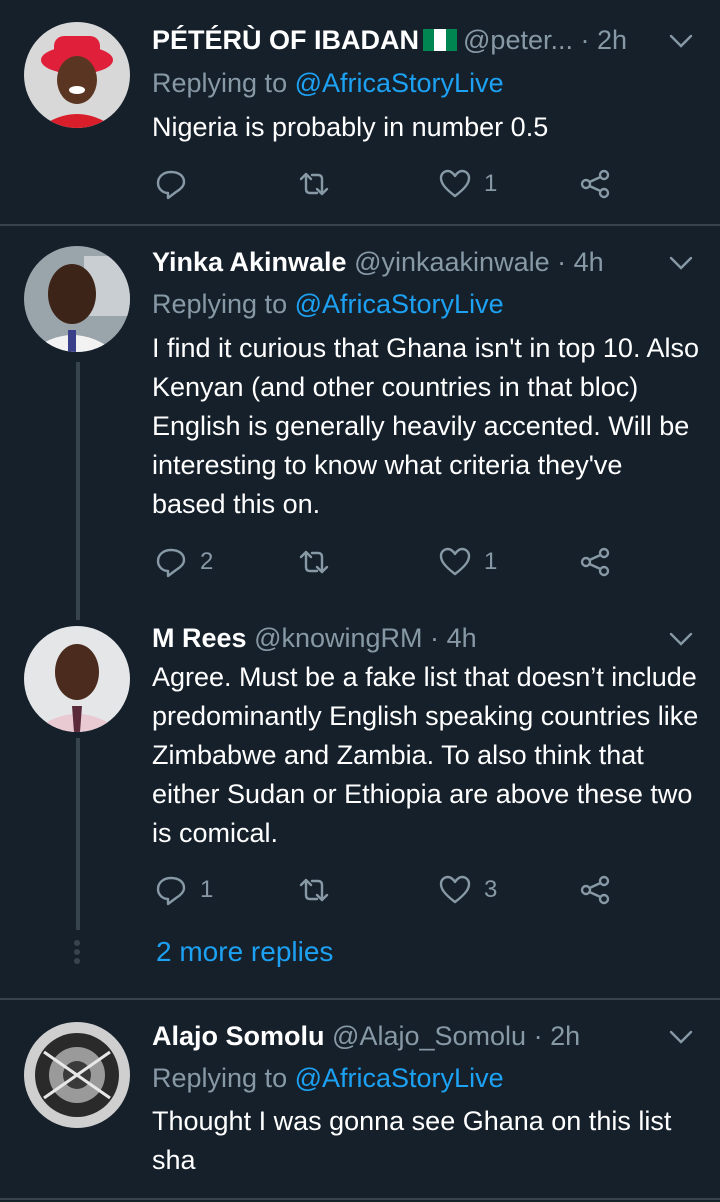 This screenshot has width=720, height=1202. What do you see at coordinates (452, 262) in the screenshot?
I see `handle: @yinkaakinwale` at bounding box center [452, 262].